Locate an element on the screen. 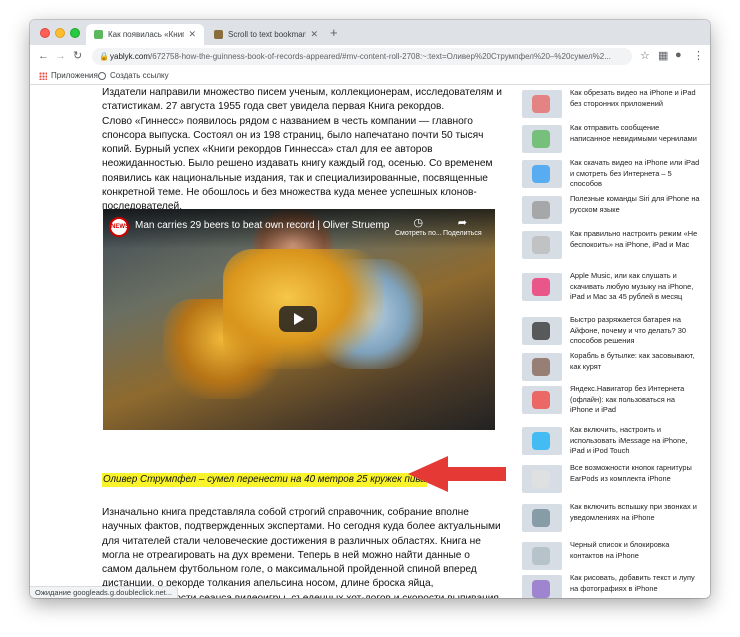 Image resolution: width=740 pixels, height=637 pixels. fullscreen-window-button is located at coordinates (75, 33).